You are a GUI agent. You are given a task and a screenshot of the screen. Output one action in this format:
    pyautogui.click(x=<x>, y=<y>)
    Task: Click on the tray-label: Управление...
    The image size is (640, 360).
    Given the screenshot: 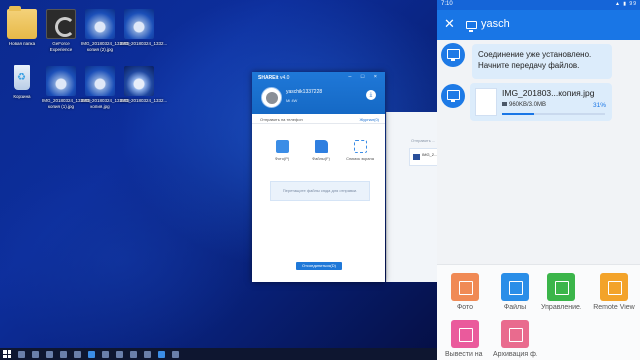 What is the action you would take?
    pyautogui.click(x=561, y=307)
    